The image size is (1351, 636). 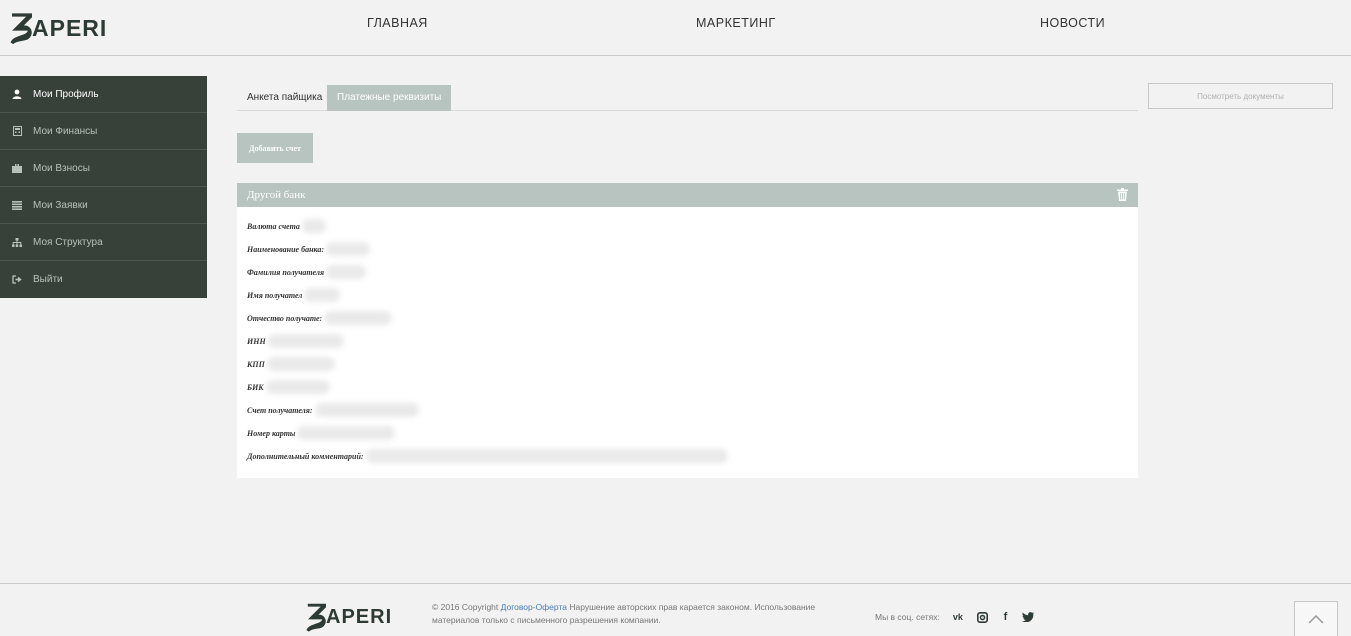 I want to click on sidebar-item-label: Мои Заявки, so click(x=60, y=205).